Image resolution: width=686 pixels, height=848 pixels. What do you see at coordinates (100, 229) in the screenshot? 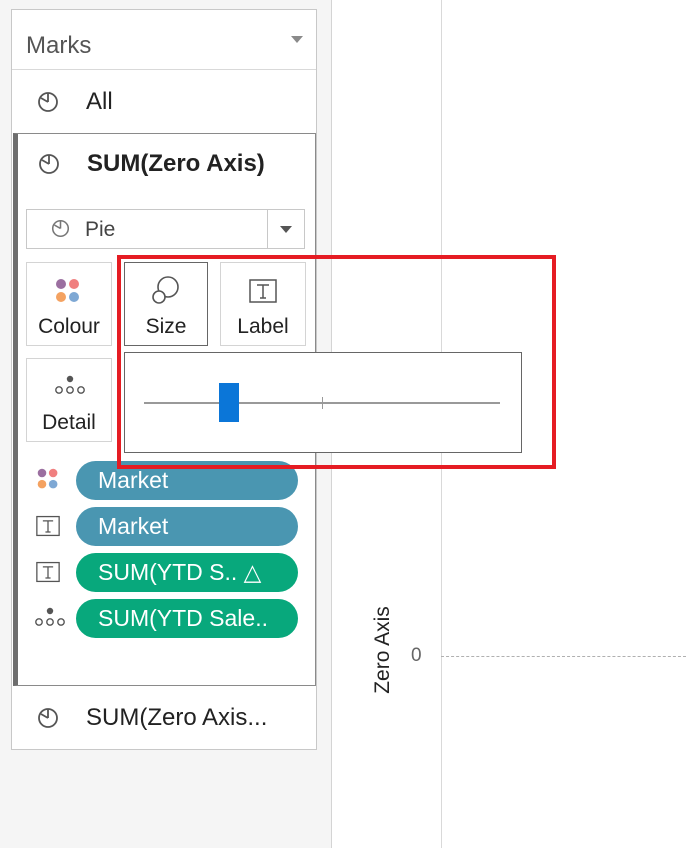
I see `mark-type-value: Pie` at bounding box center [100, 229].